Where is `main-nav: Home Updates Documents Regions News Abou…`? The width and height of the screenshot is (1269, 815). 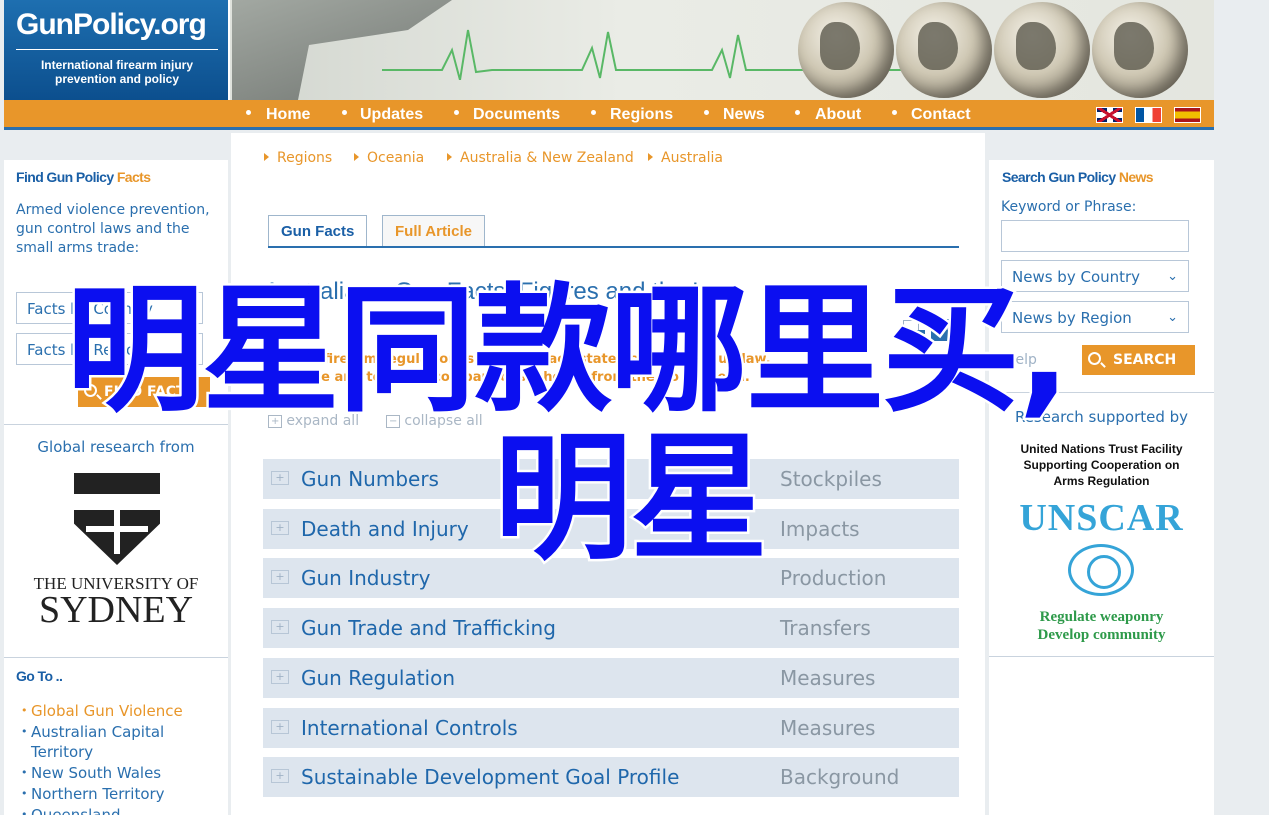
main-nav: Home Updates Documents Regions News Abou… is located at coordinates (609, 115).